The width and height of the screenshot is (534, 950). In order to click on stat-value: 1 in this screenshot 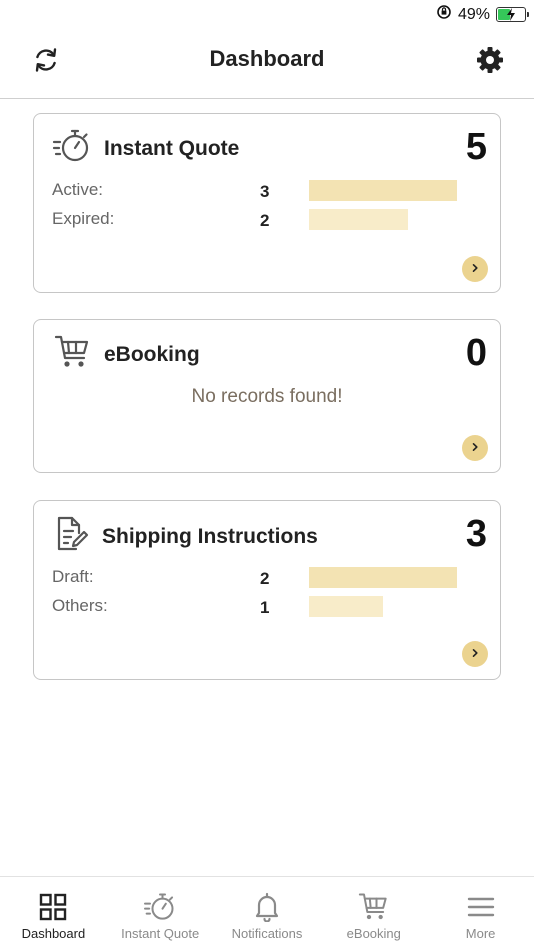, I will do `click(265, 607)`.